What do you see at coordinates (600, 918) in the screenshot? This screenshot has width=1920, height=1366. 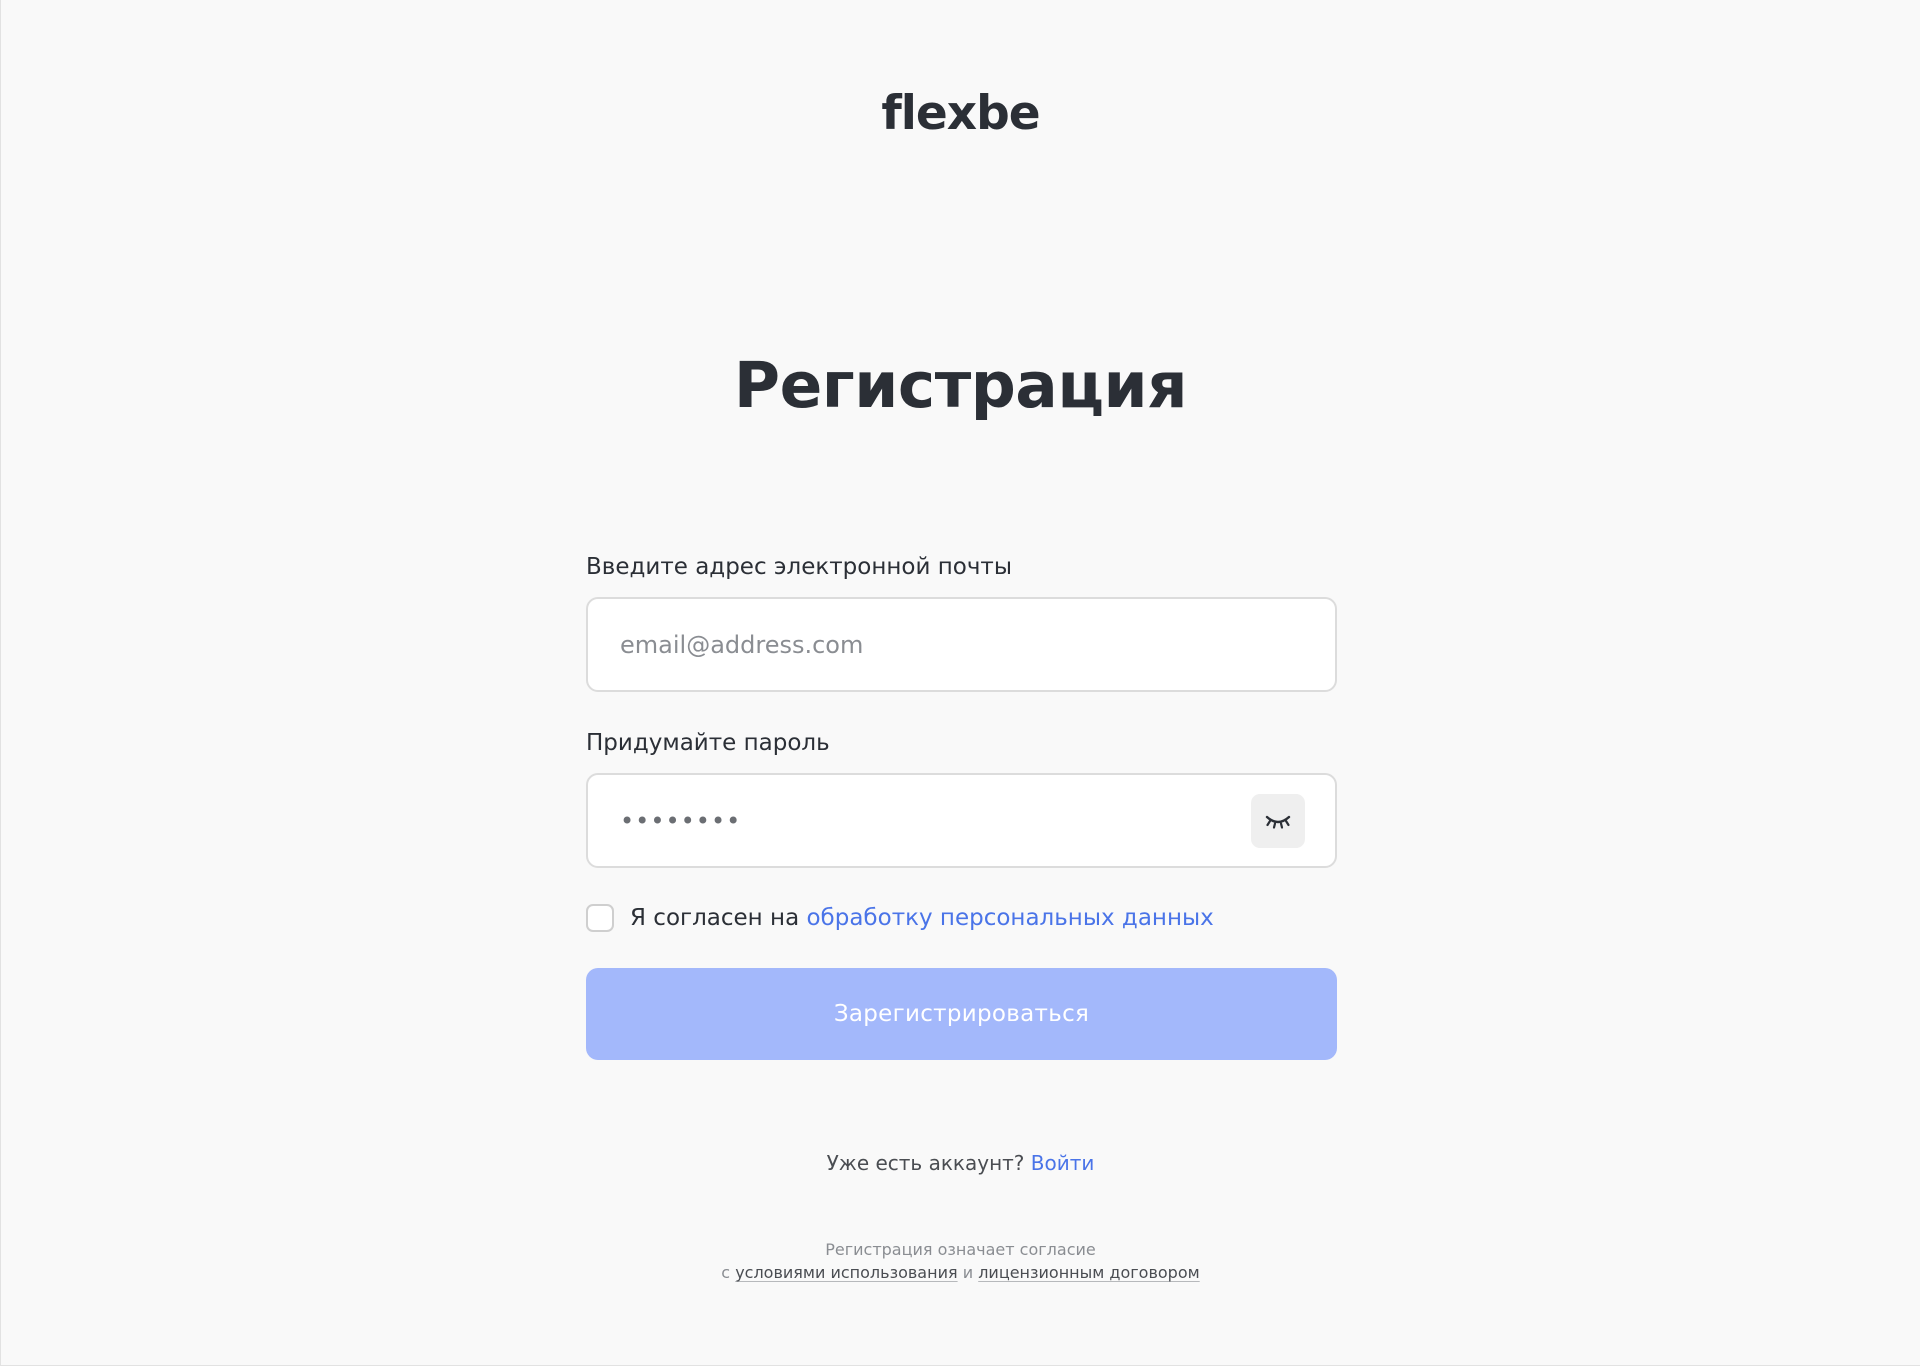 I see `agreement-checkbox` at bounding box center [600, 918].